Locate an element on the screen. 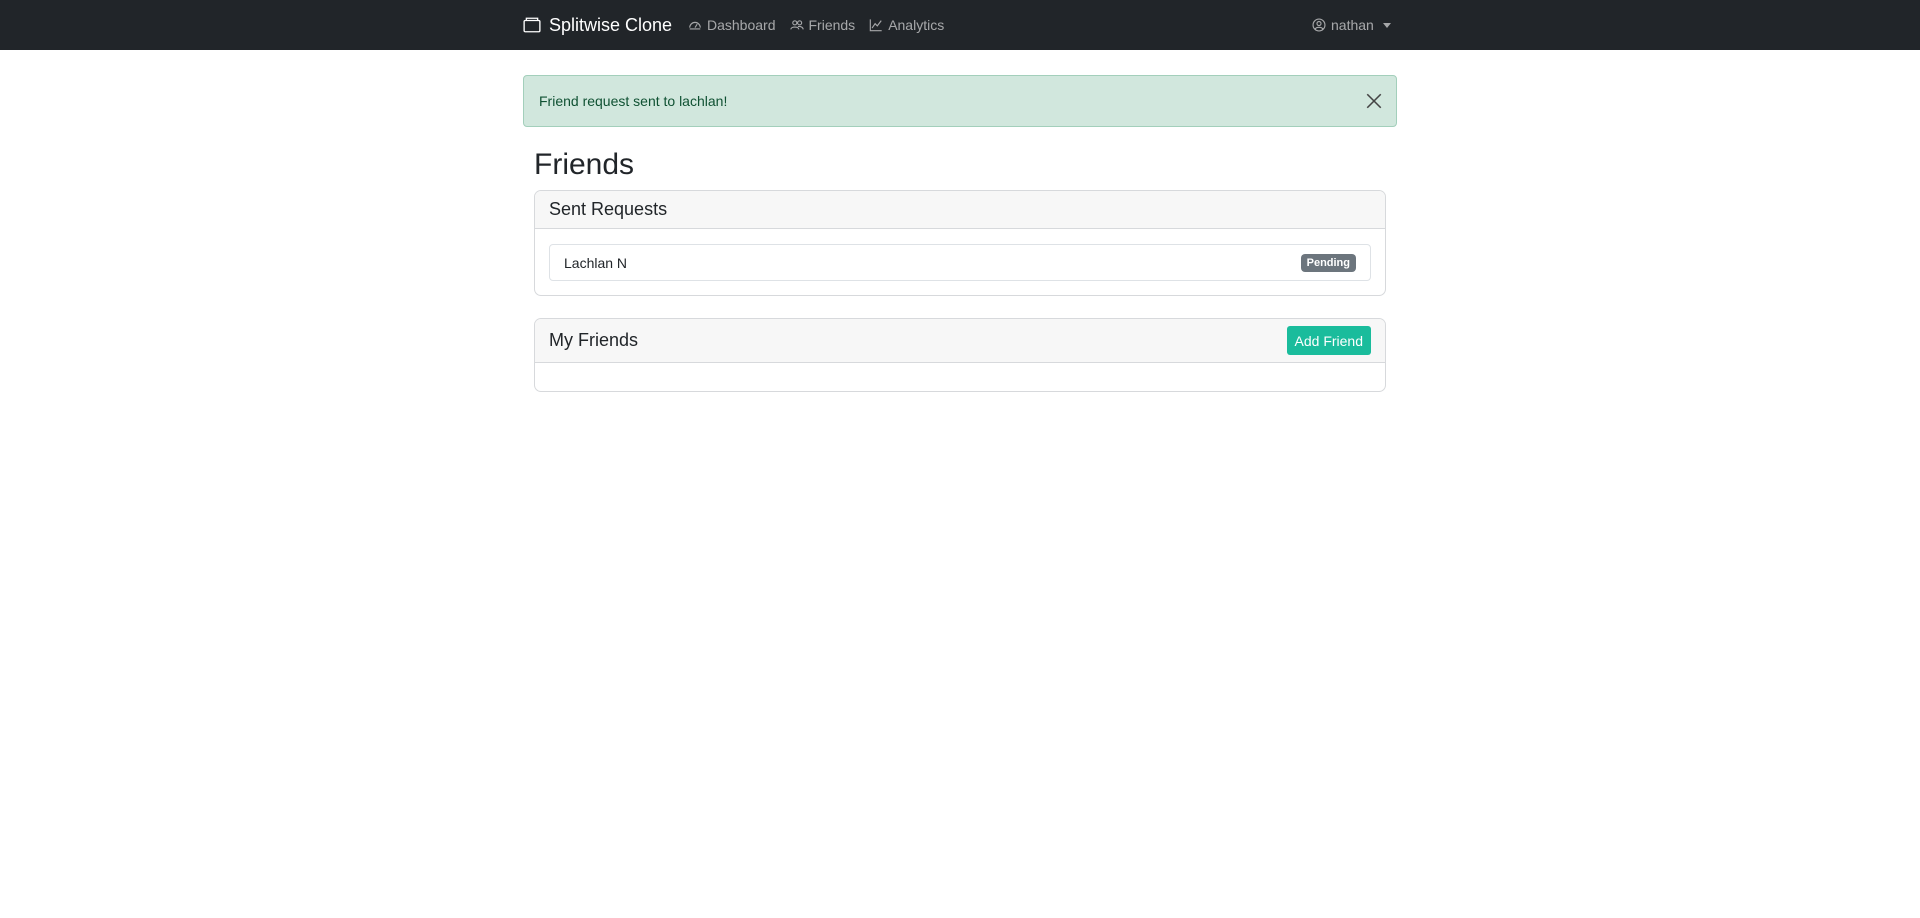  people-icon is located at coordinates (796, 25).